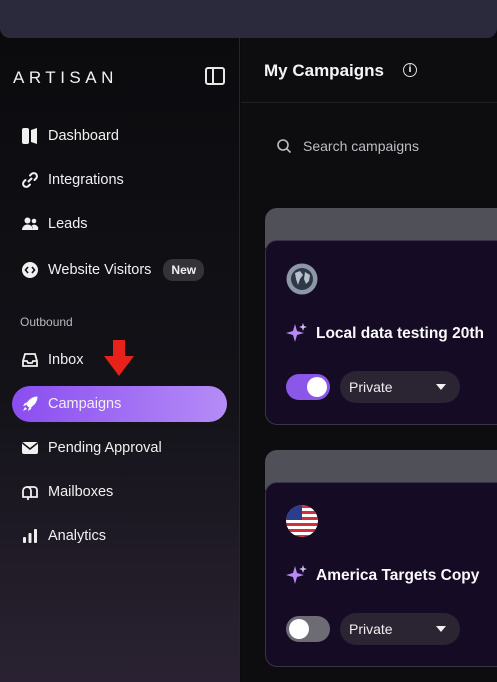 This screenshot has width=497, height=682. What do you see at coordinates (105, 448) in the screenshot?
I see `sidebar-item-label: Pending Approval` at bounding box center [105, 448].